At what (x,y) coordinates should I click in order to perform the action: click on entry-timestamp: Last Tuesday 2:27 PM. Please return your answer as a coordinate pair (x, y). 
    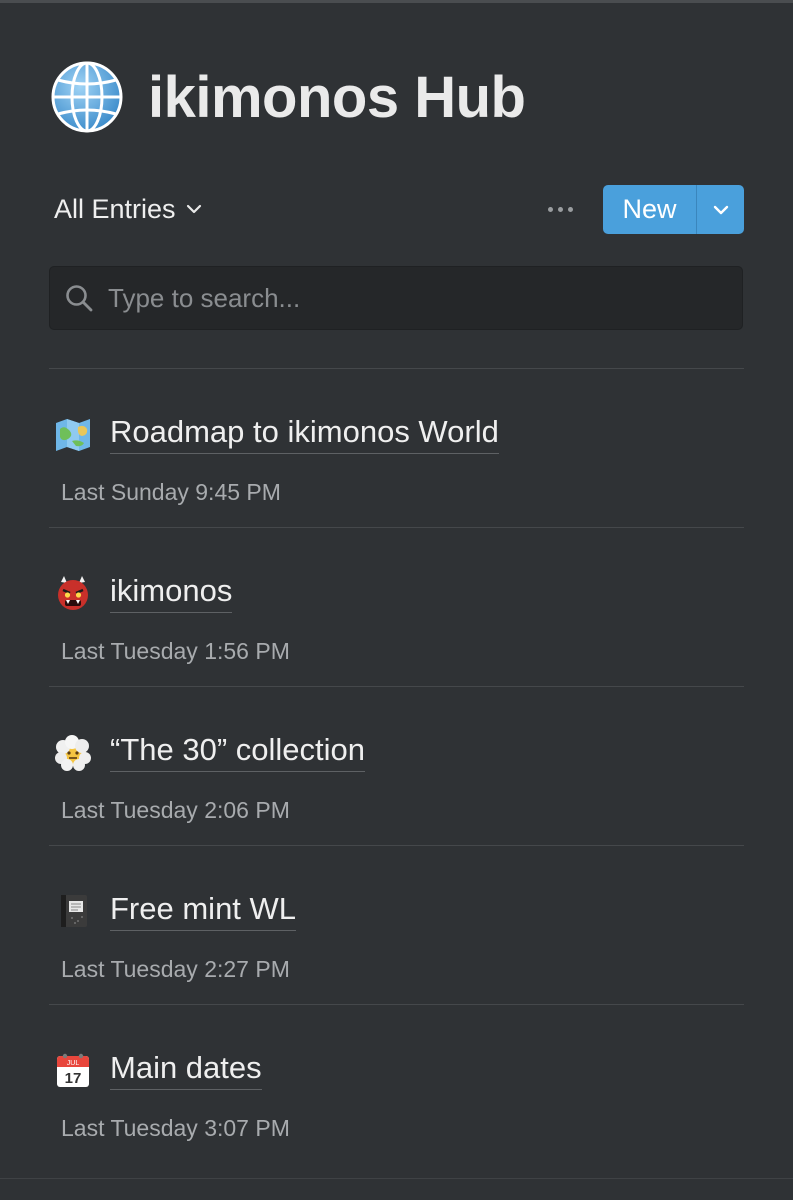
    Looking at the image, I should click on (175, 969).